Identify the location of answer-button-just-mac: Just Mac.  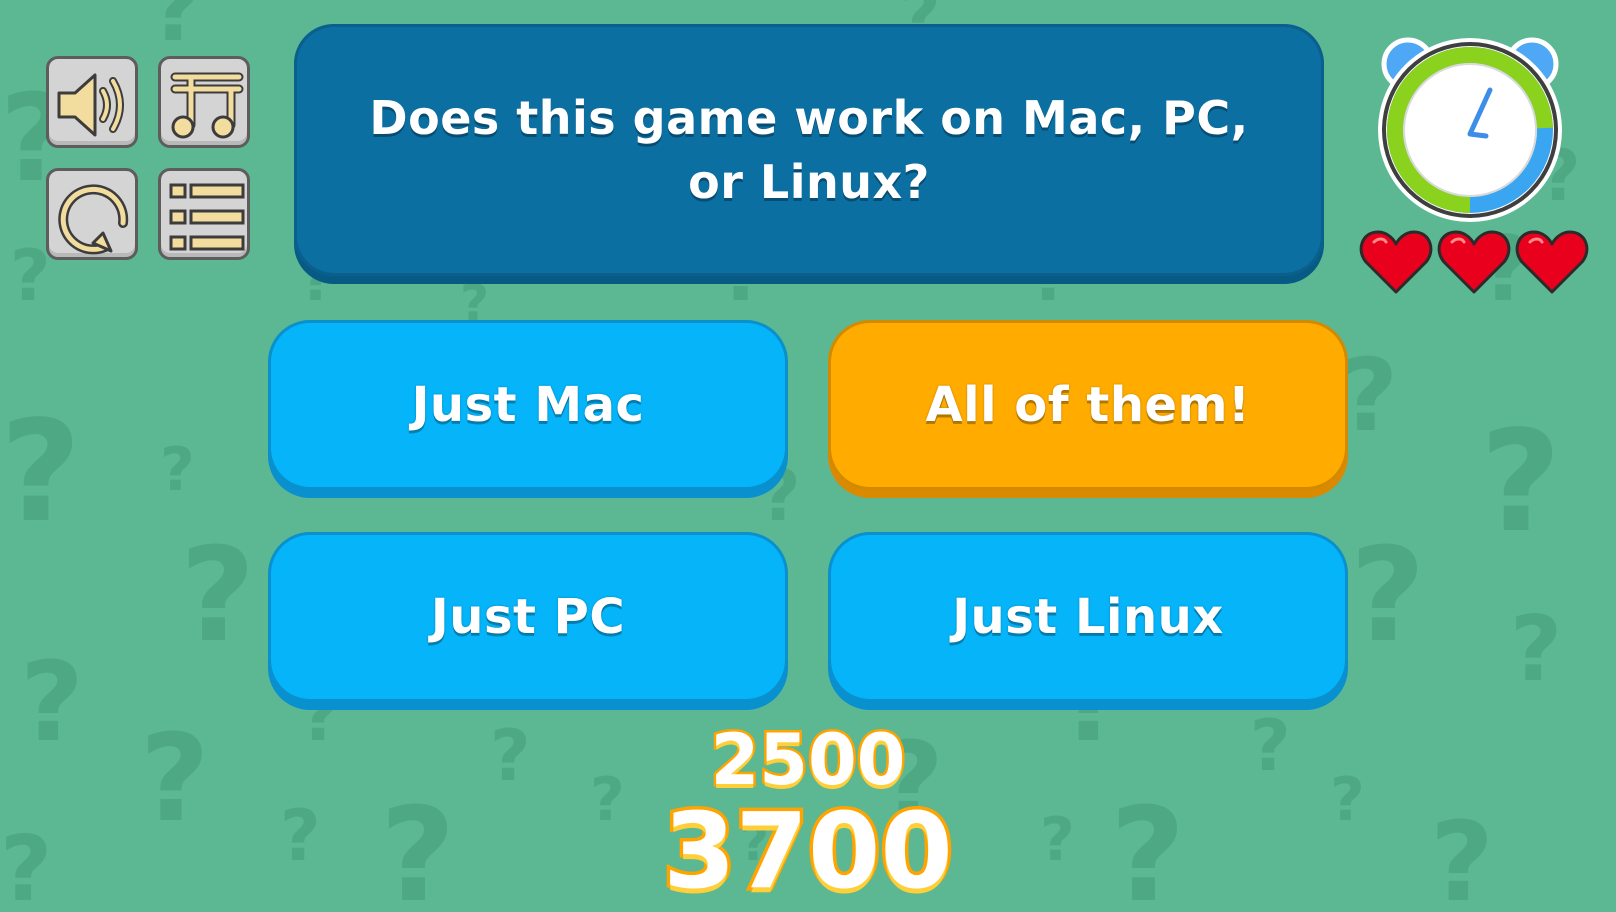
(528, 405).